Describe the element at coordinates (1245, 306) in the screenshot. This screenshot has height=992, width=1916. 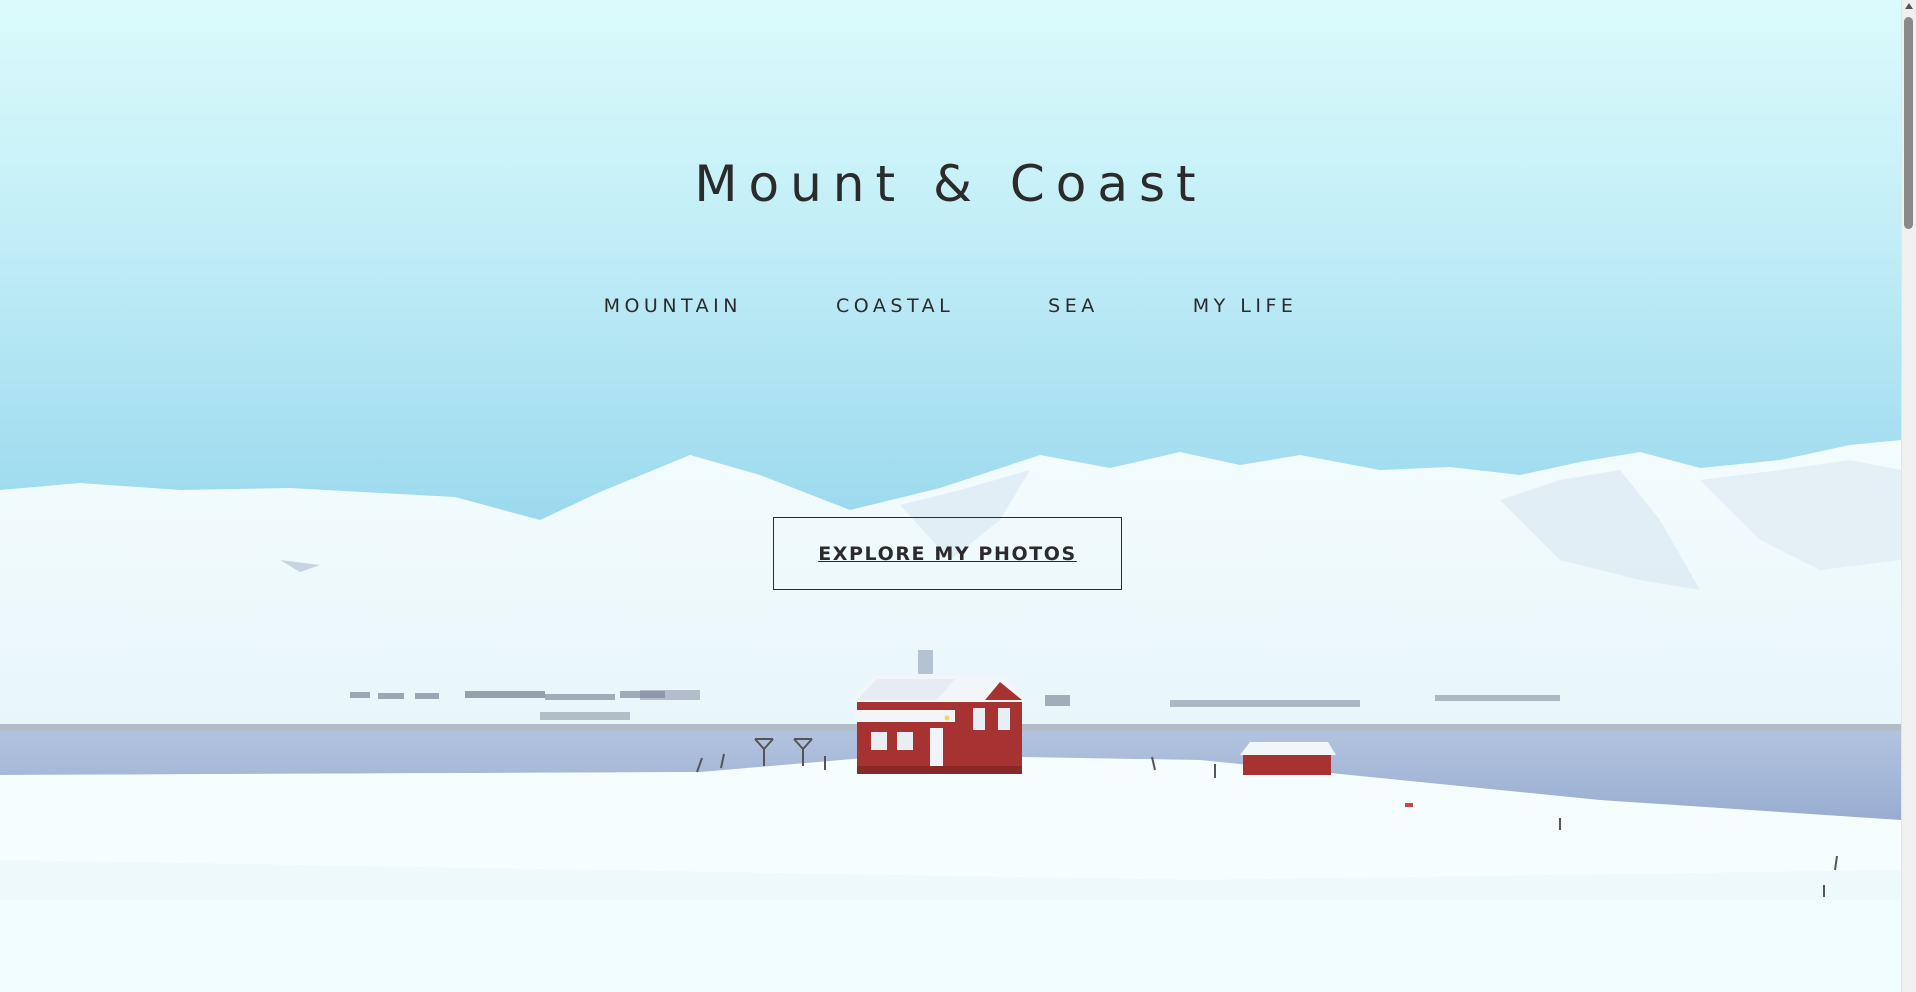
I see `nav-item-my-life: MY LIFE` at that location.